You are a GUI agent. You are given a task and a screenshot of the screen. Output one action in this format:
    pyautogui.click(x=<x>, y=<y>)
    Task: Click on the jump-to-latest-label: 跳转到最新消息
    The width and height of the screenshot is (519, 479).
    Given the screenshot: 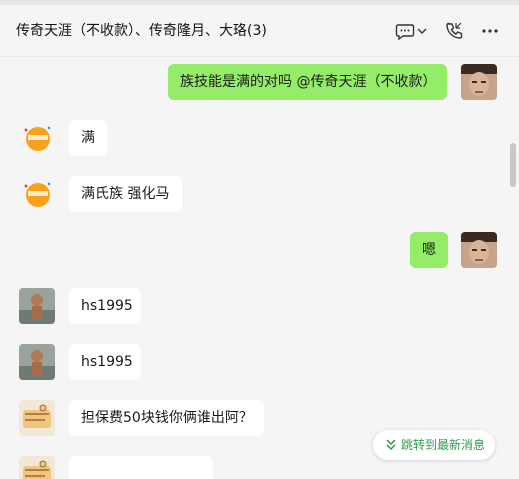 What is the action you would take?
    pyautogui.click(x=443, y=445)
    